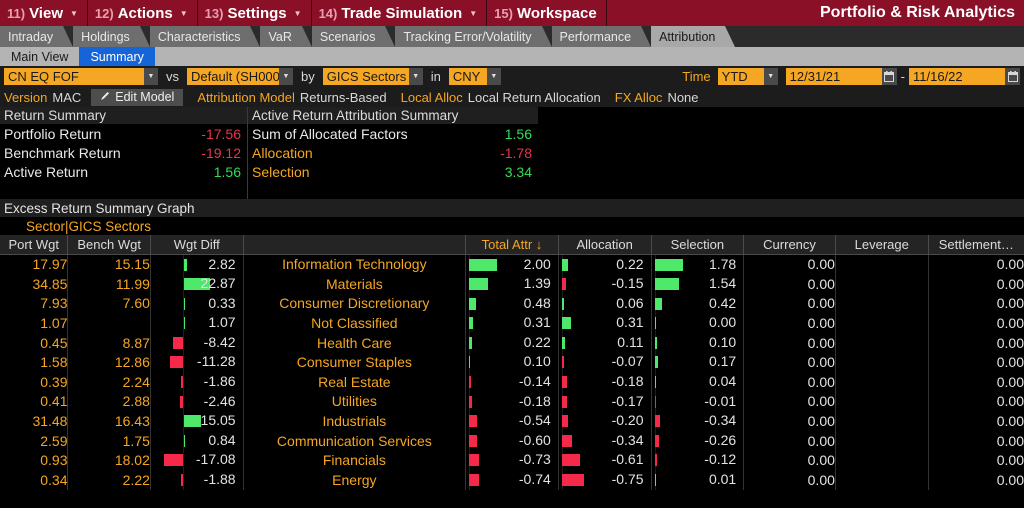 The height and width of the screenshot is (508, 1024). Describe the element at coordinates (722, 381) in the screenshot. I see `cell-value: 0.04` at that location.